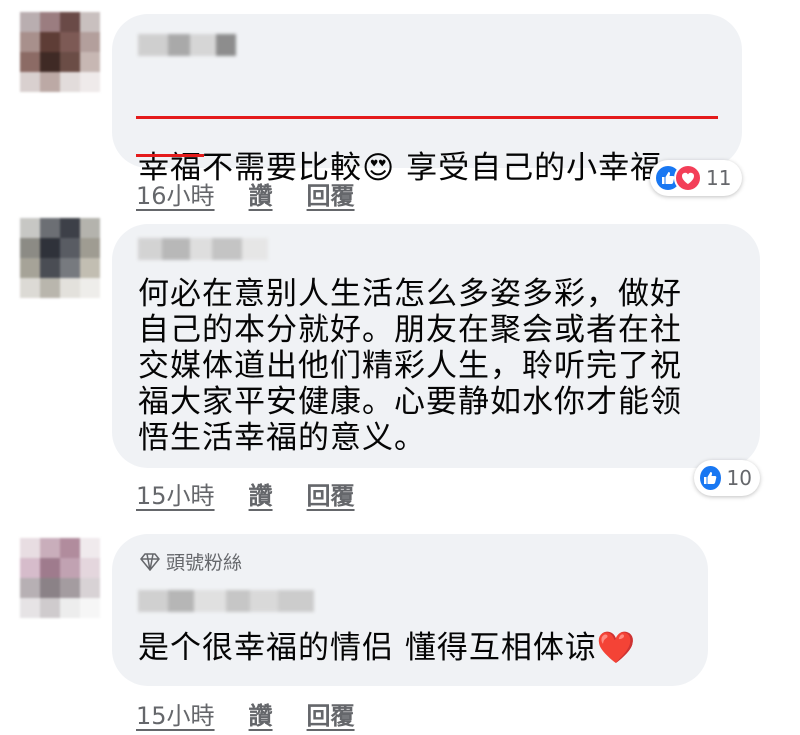 Image resolution: width=800 pixels, height=735 pixels. Describe the element at coordinates (204, 563) in the screenshot. I see `badge-label: 頭號粉絲` at that location.